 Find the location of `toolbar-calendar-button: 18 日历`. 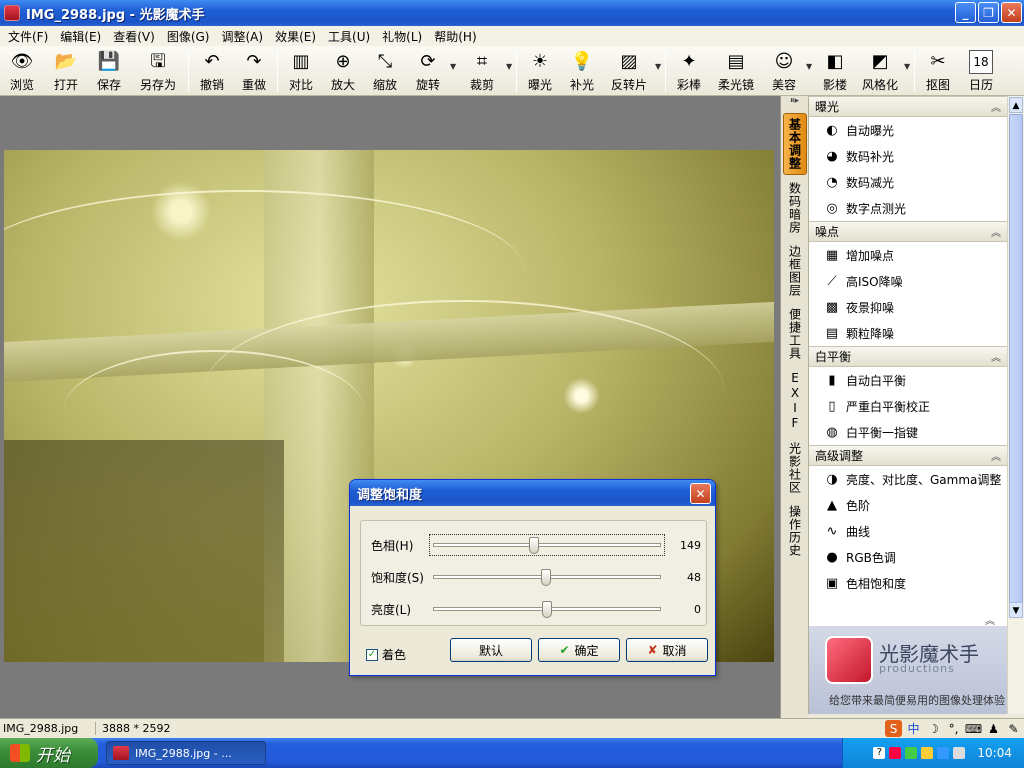

toolbar-calendar-button: 18 日历 is located at coordinates (981, 70).